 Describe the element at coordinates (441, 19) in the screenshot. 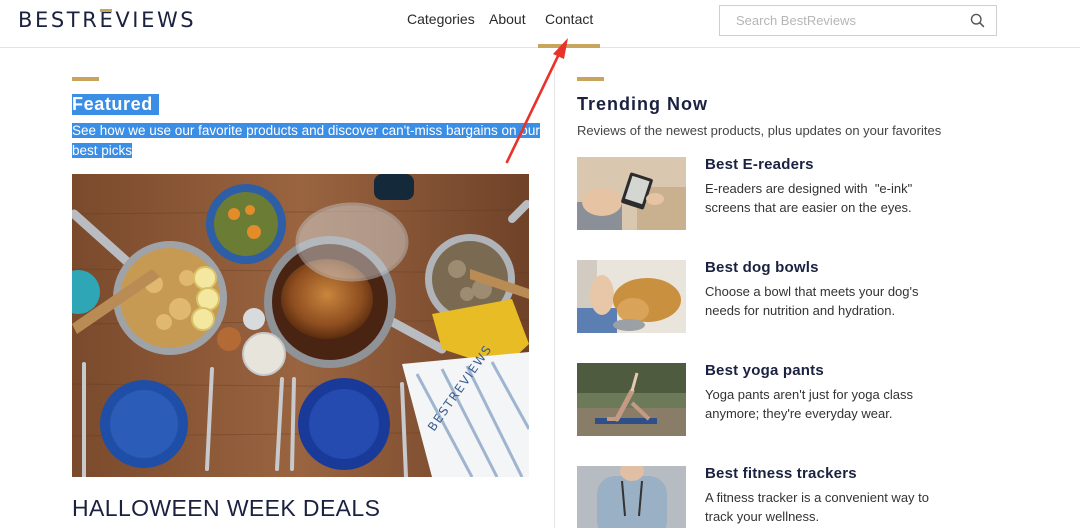

I see `nav-categories: Categories` at that location.